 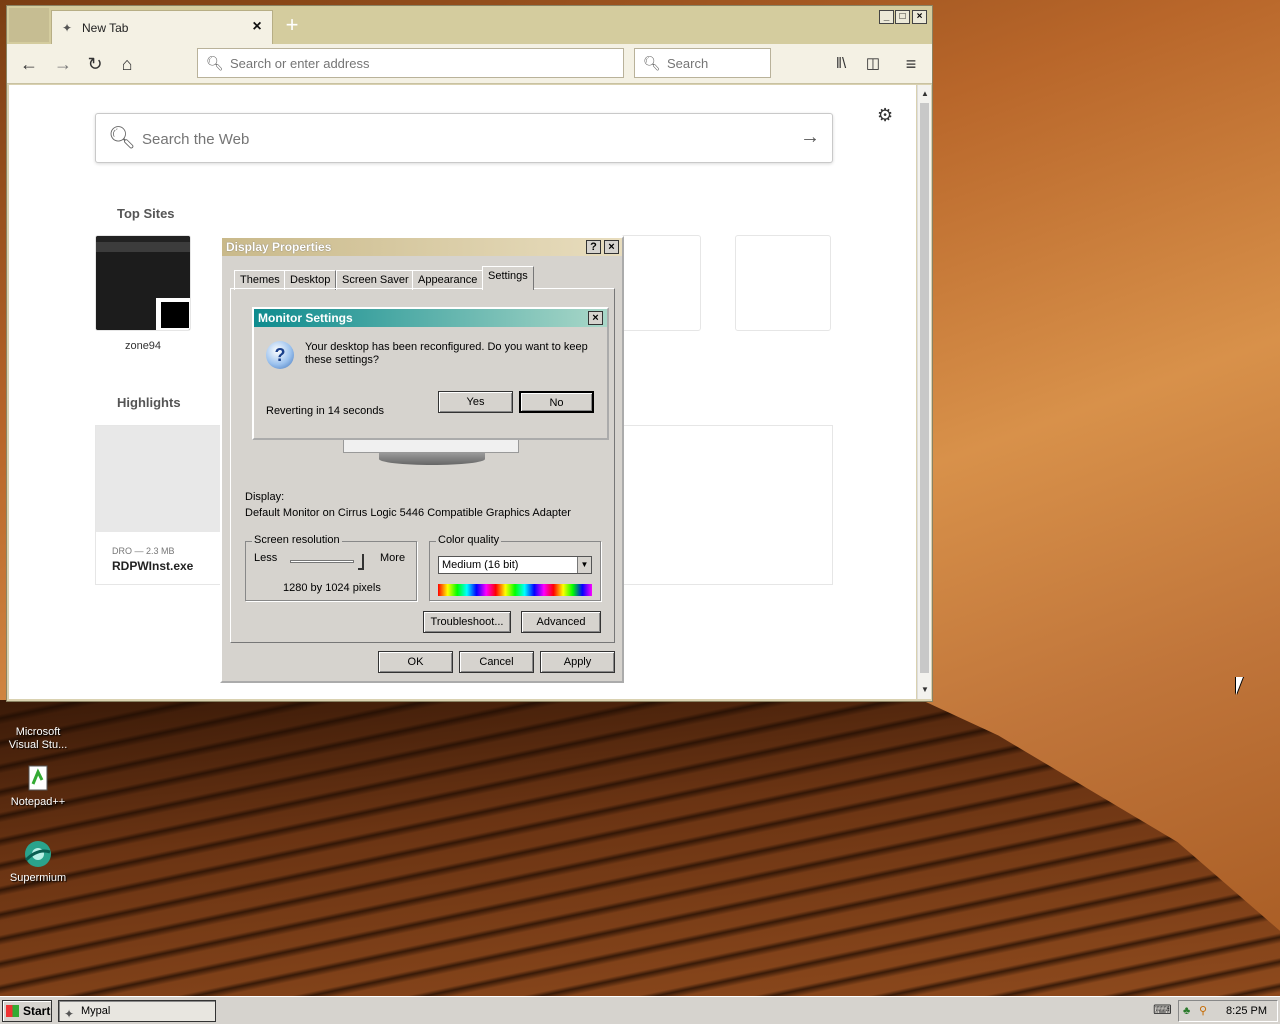 What do you see at coordinates (911, 64) in the screenshot?
I see `menu-icon: ≡` at bounding box center [911, 64].